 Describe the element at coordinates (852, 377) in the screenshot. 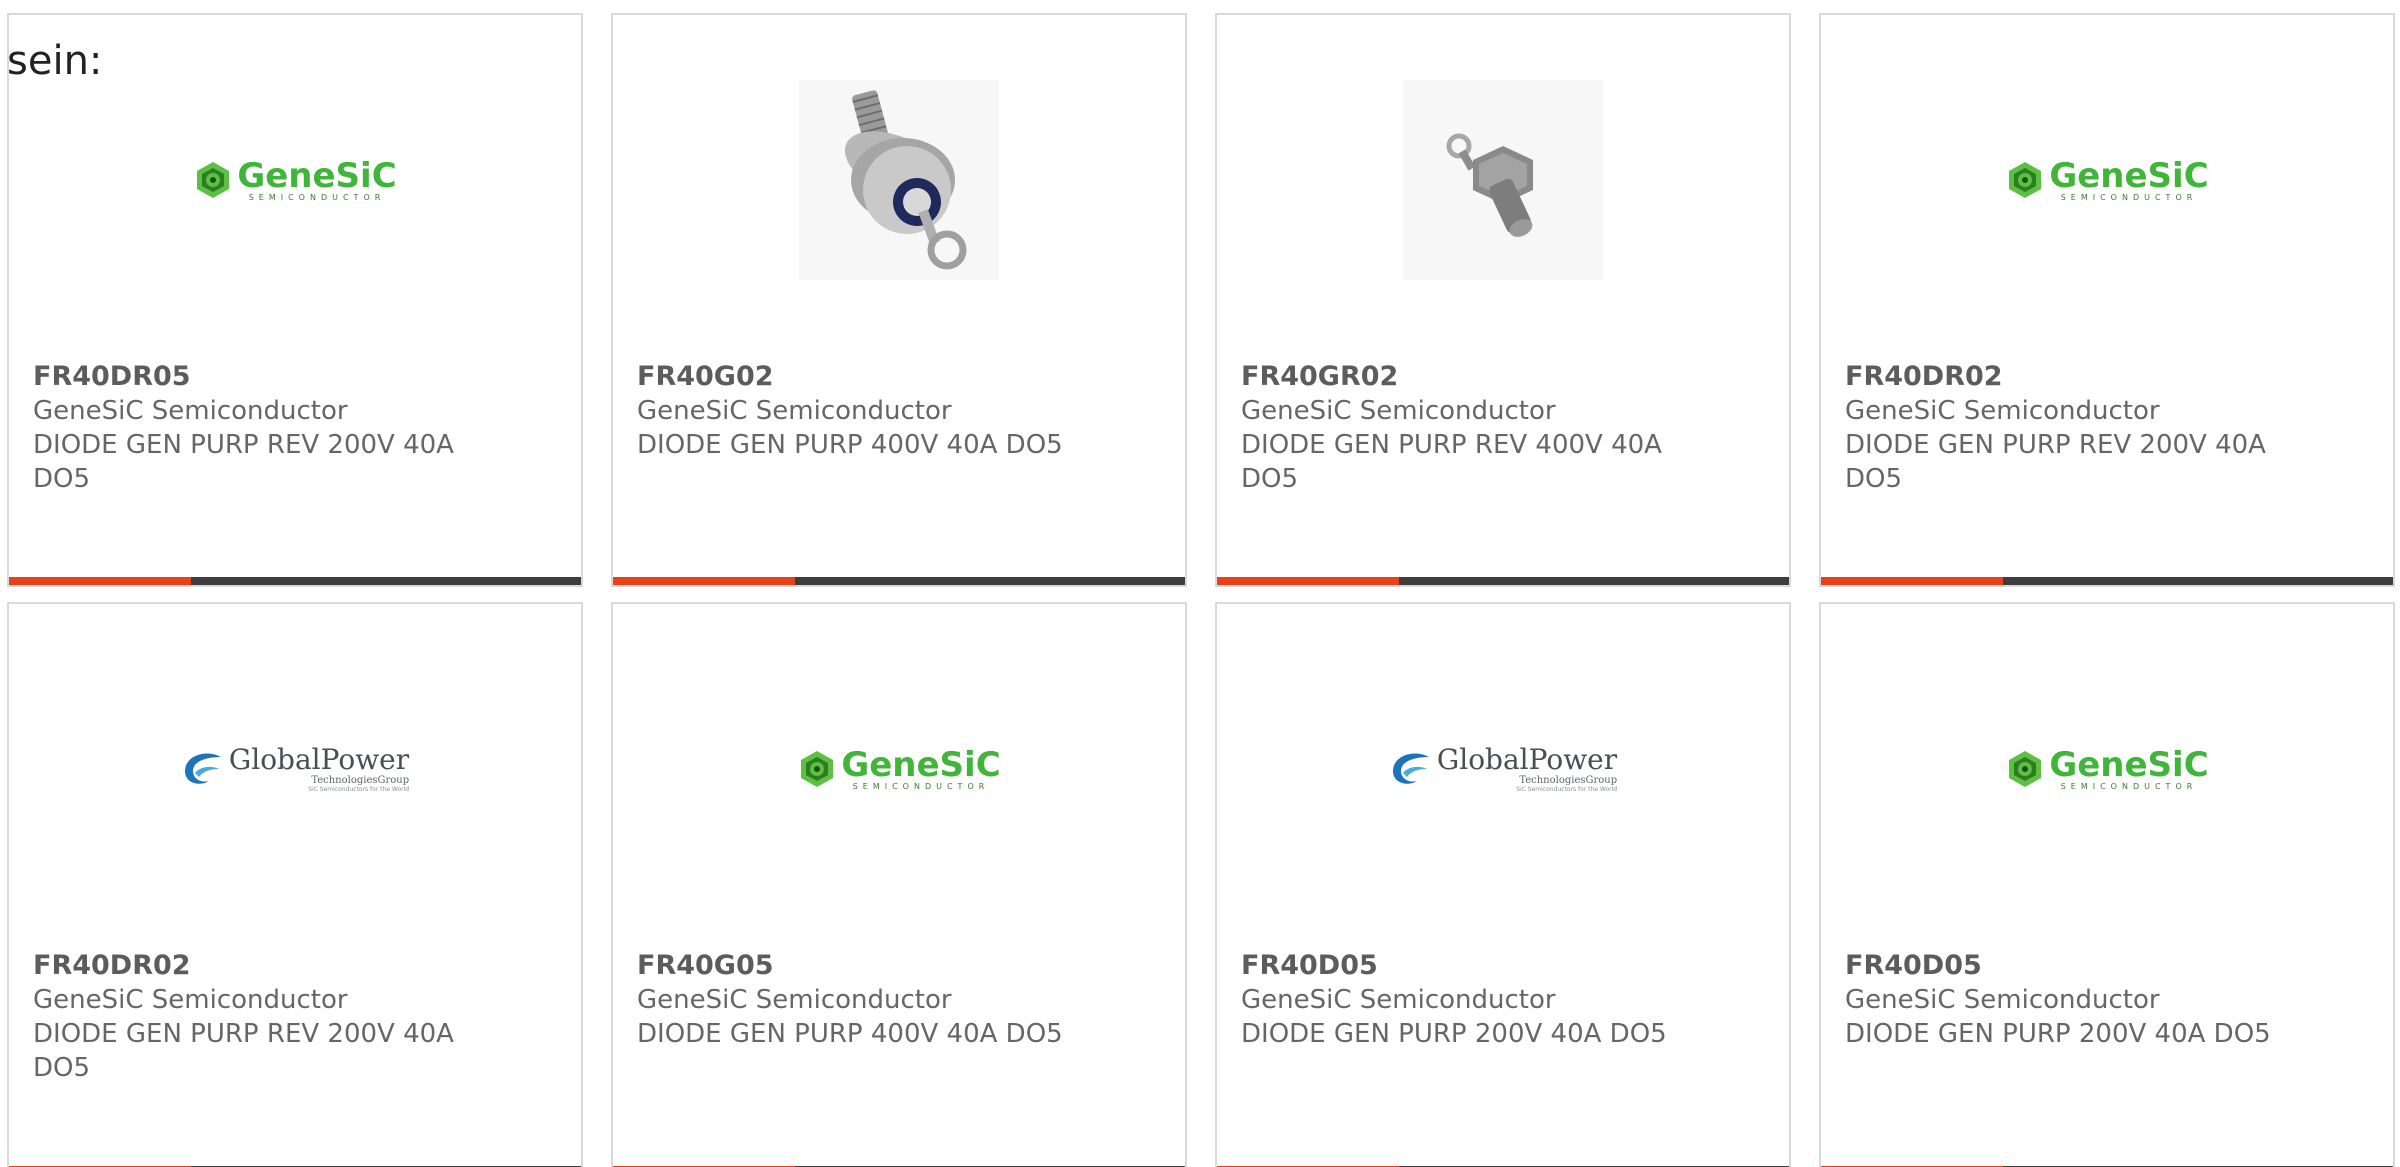

I see `part-number-link: FR40G02` at that location.